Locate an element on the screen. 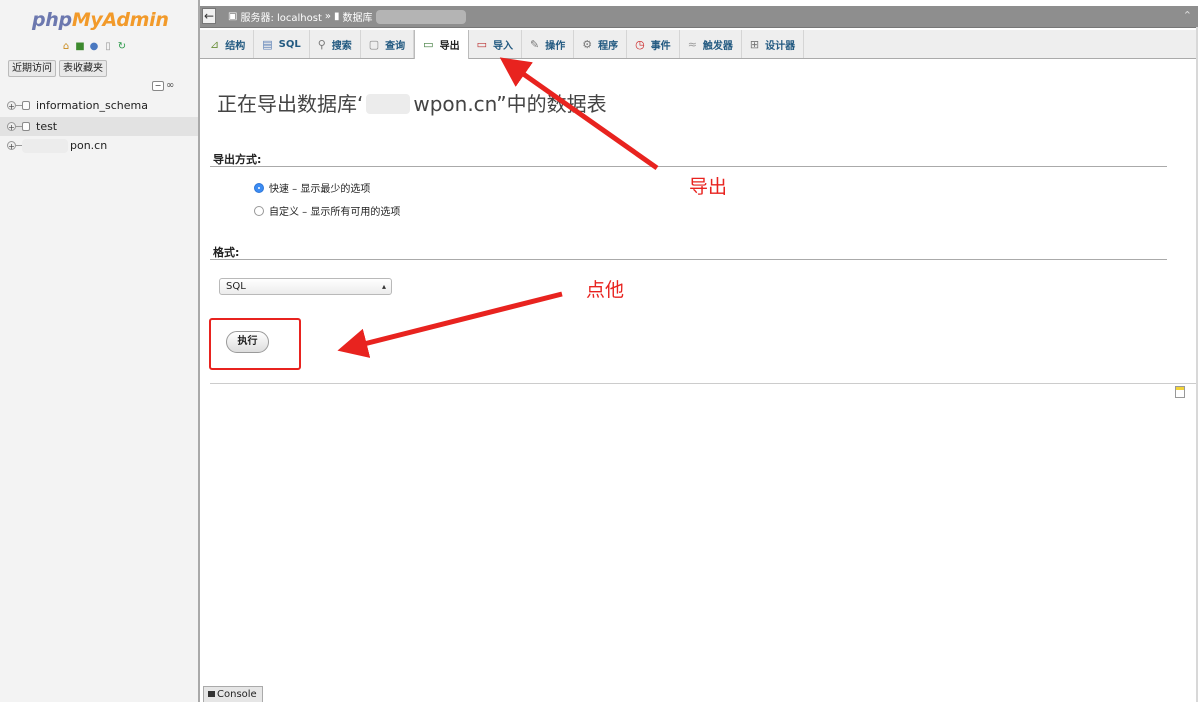 This screenshot has height=702, width=1198. help-icon: ● is located at coordinates (94, 47).